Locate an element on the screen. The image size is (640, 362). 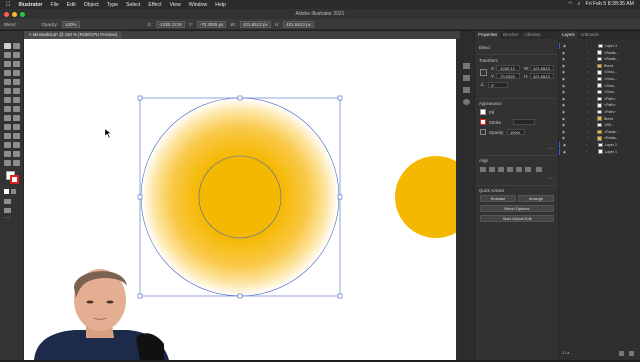
slice-tool-icon is located at coordinates (16, 154).